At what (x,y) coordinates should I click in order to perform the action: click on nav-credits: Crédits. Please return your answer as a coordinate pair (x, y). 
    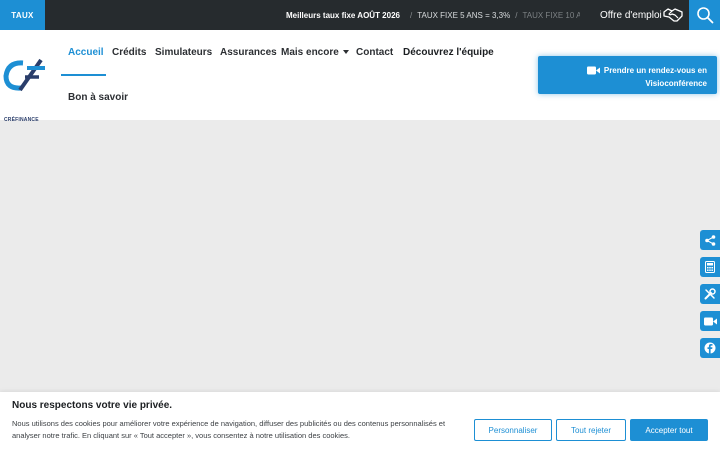
    Looking at the image, I should click on (129, 52).